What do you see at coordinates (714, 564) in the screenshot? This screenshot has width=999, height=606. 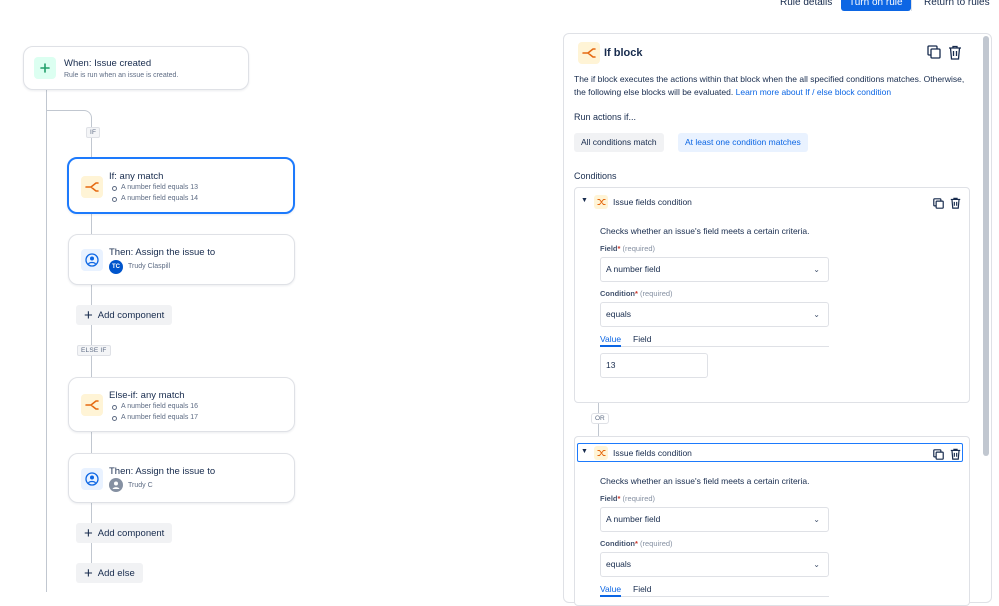 I see `condition-select-2: equals ⌄` at bounding box center [714, 564].